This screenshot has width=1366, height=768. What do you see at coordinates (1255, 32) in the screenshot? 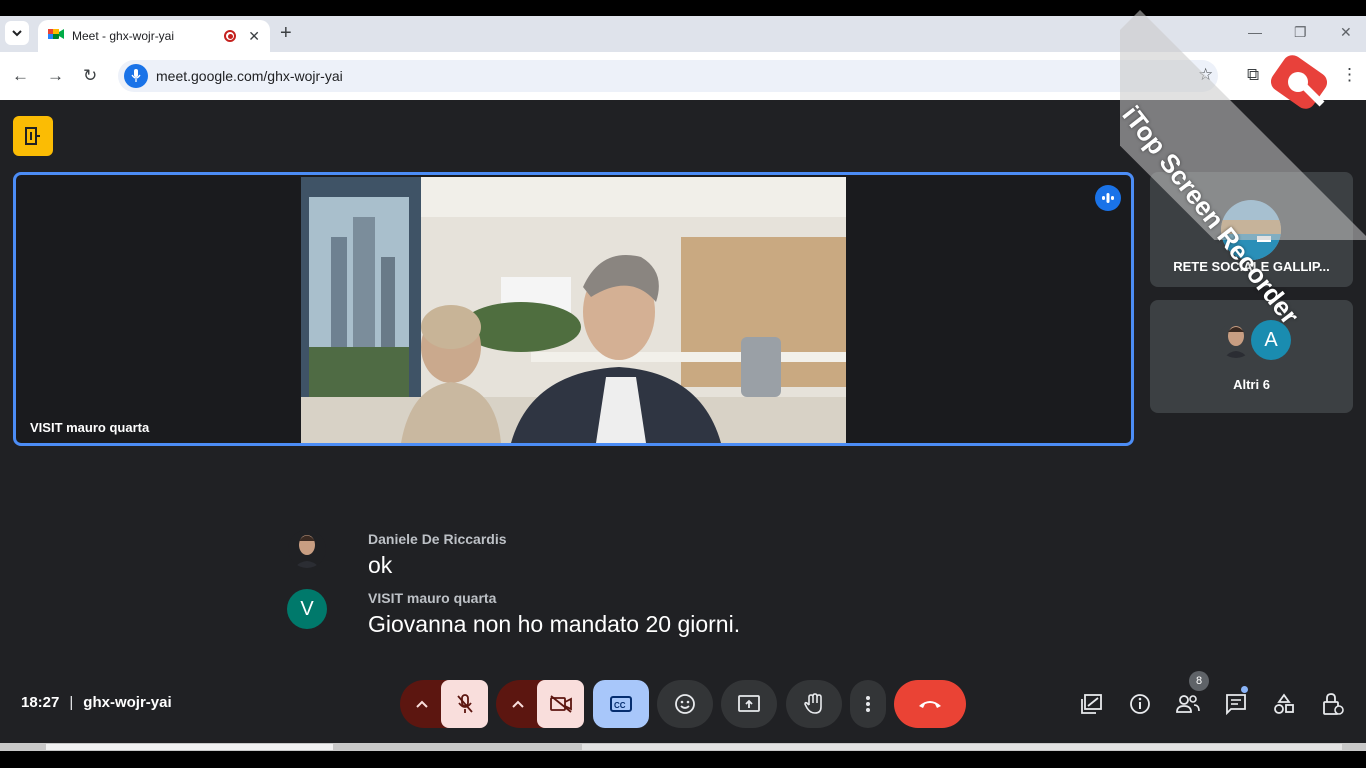
I see `minimize-icon: —` at bounding box center [1255, 32].